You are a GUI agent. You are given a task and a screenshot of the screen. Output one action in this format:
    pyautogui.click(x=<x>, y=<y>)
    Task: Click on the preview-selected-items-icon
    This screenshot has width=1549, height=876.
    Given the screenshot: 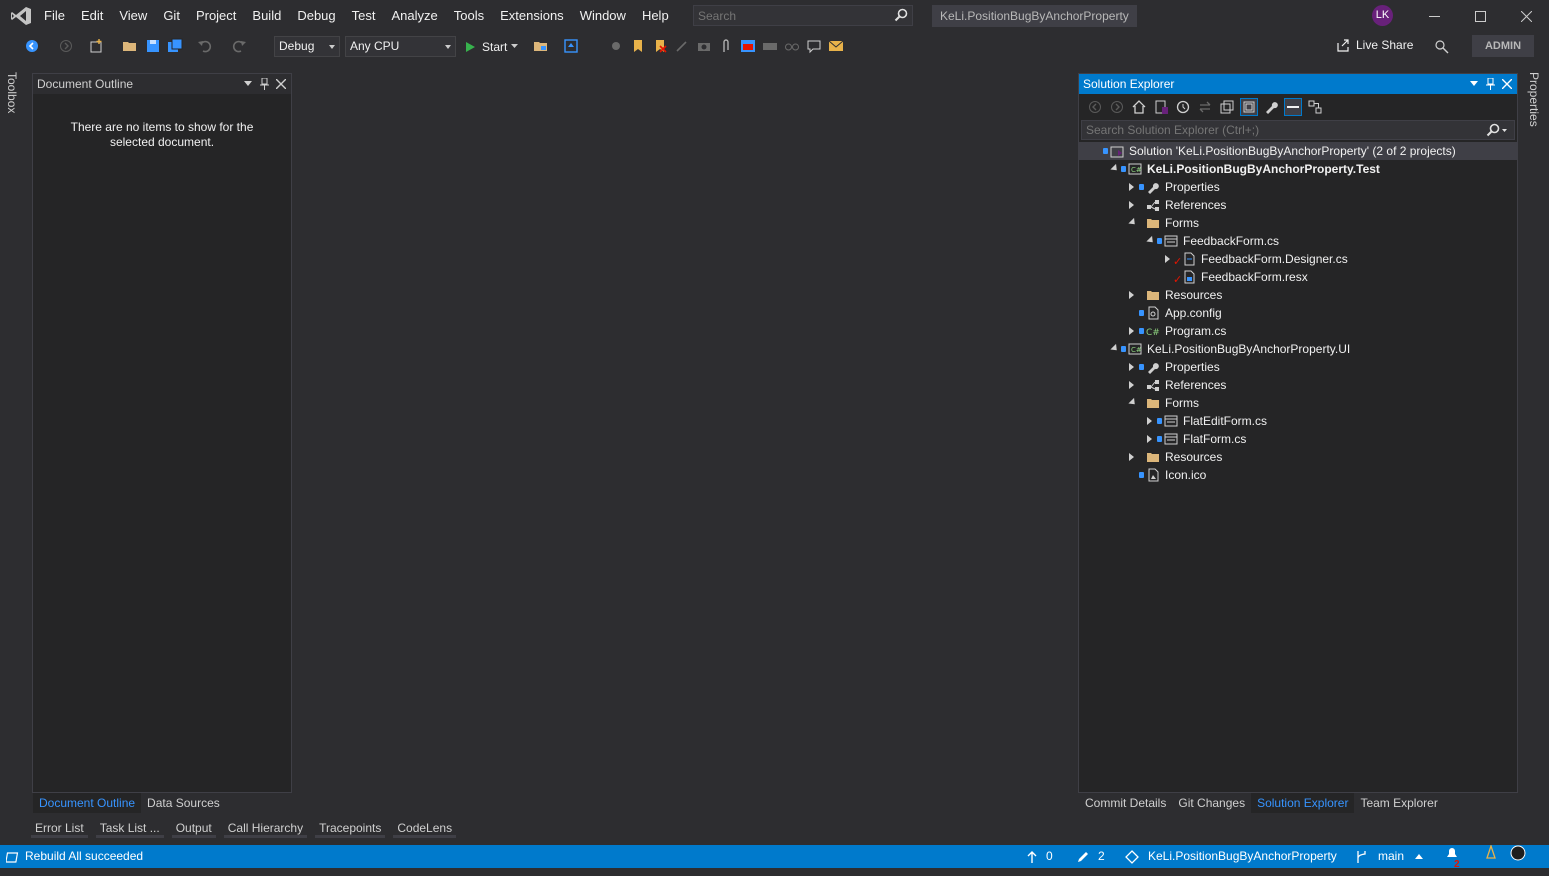 What is the action you would take?
    pyautogui.click(x=1293, y=107)
    